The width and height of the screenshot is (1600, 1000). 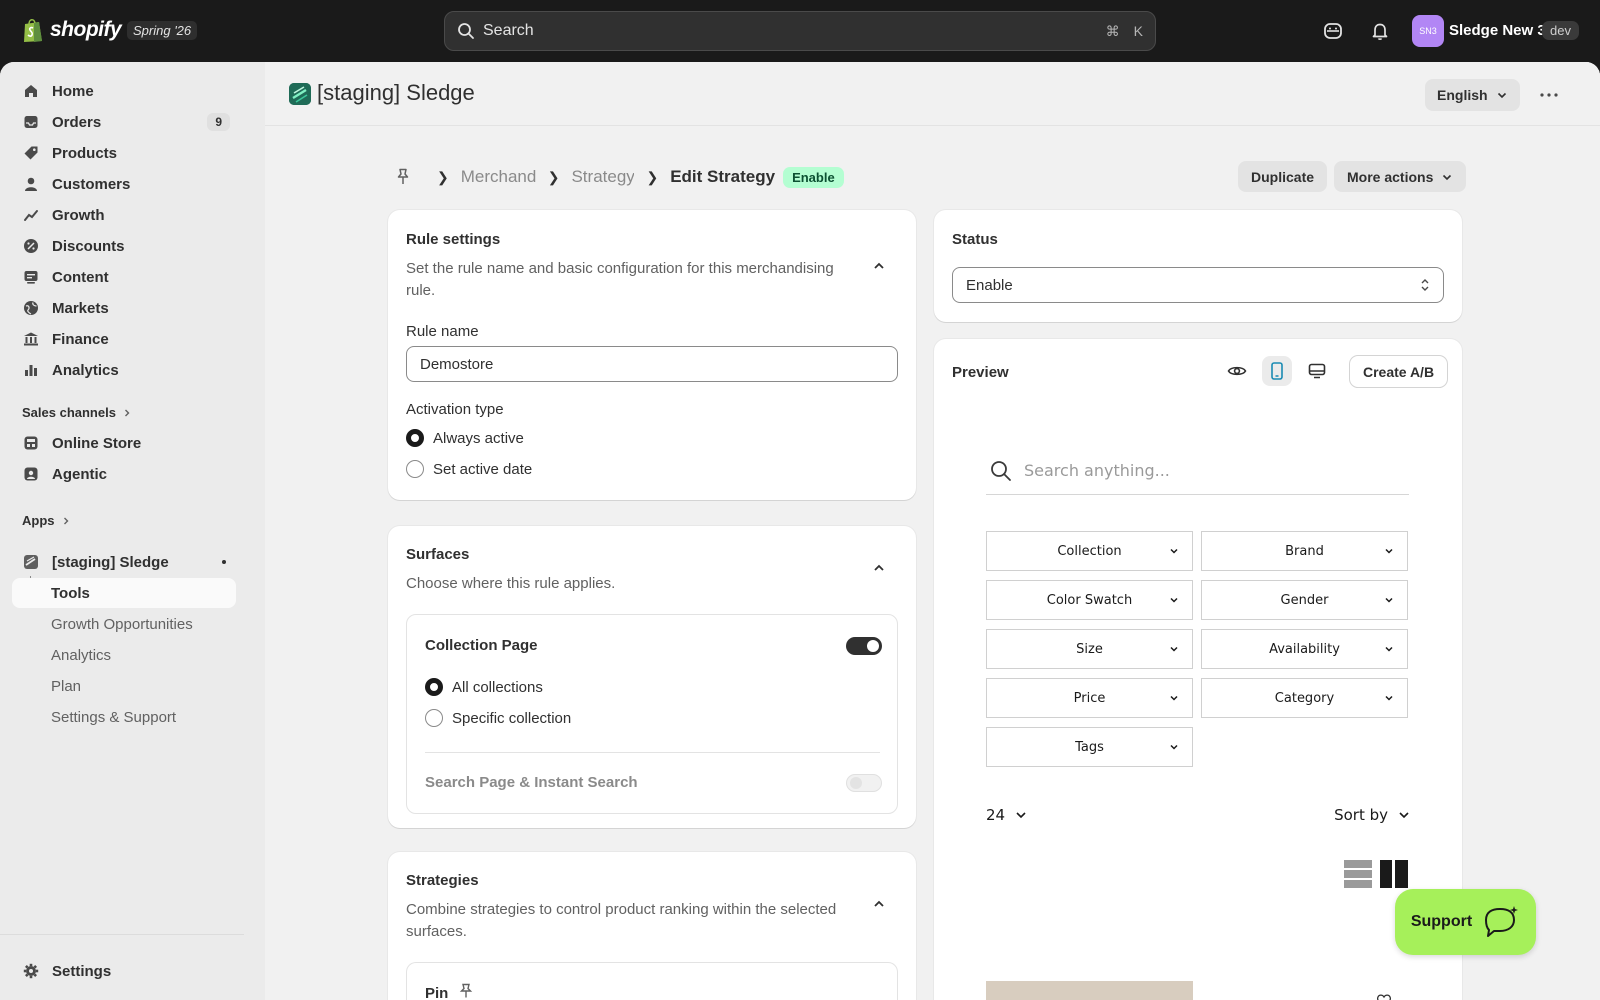 I want to click on eye-icon, so click(x=1237, y=371).